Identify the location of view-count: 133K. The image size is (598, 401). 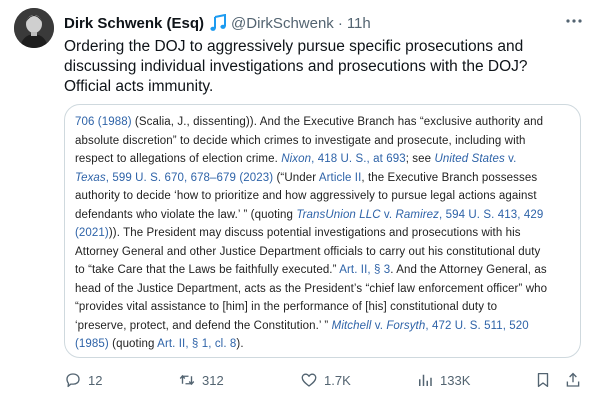
(455, 380).